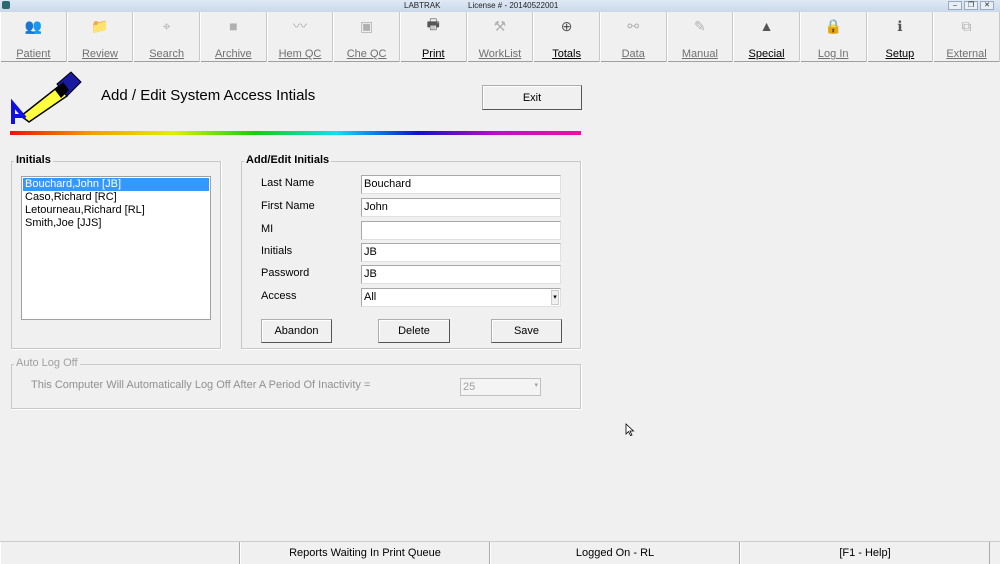 The height and width of the screenshot is (564, 1000). I want to click on app-title: LABTRAK, so click(422, 5).